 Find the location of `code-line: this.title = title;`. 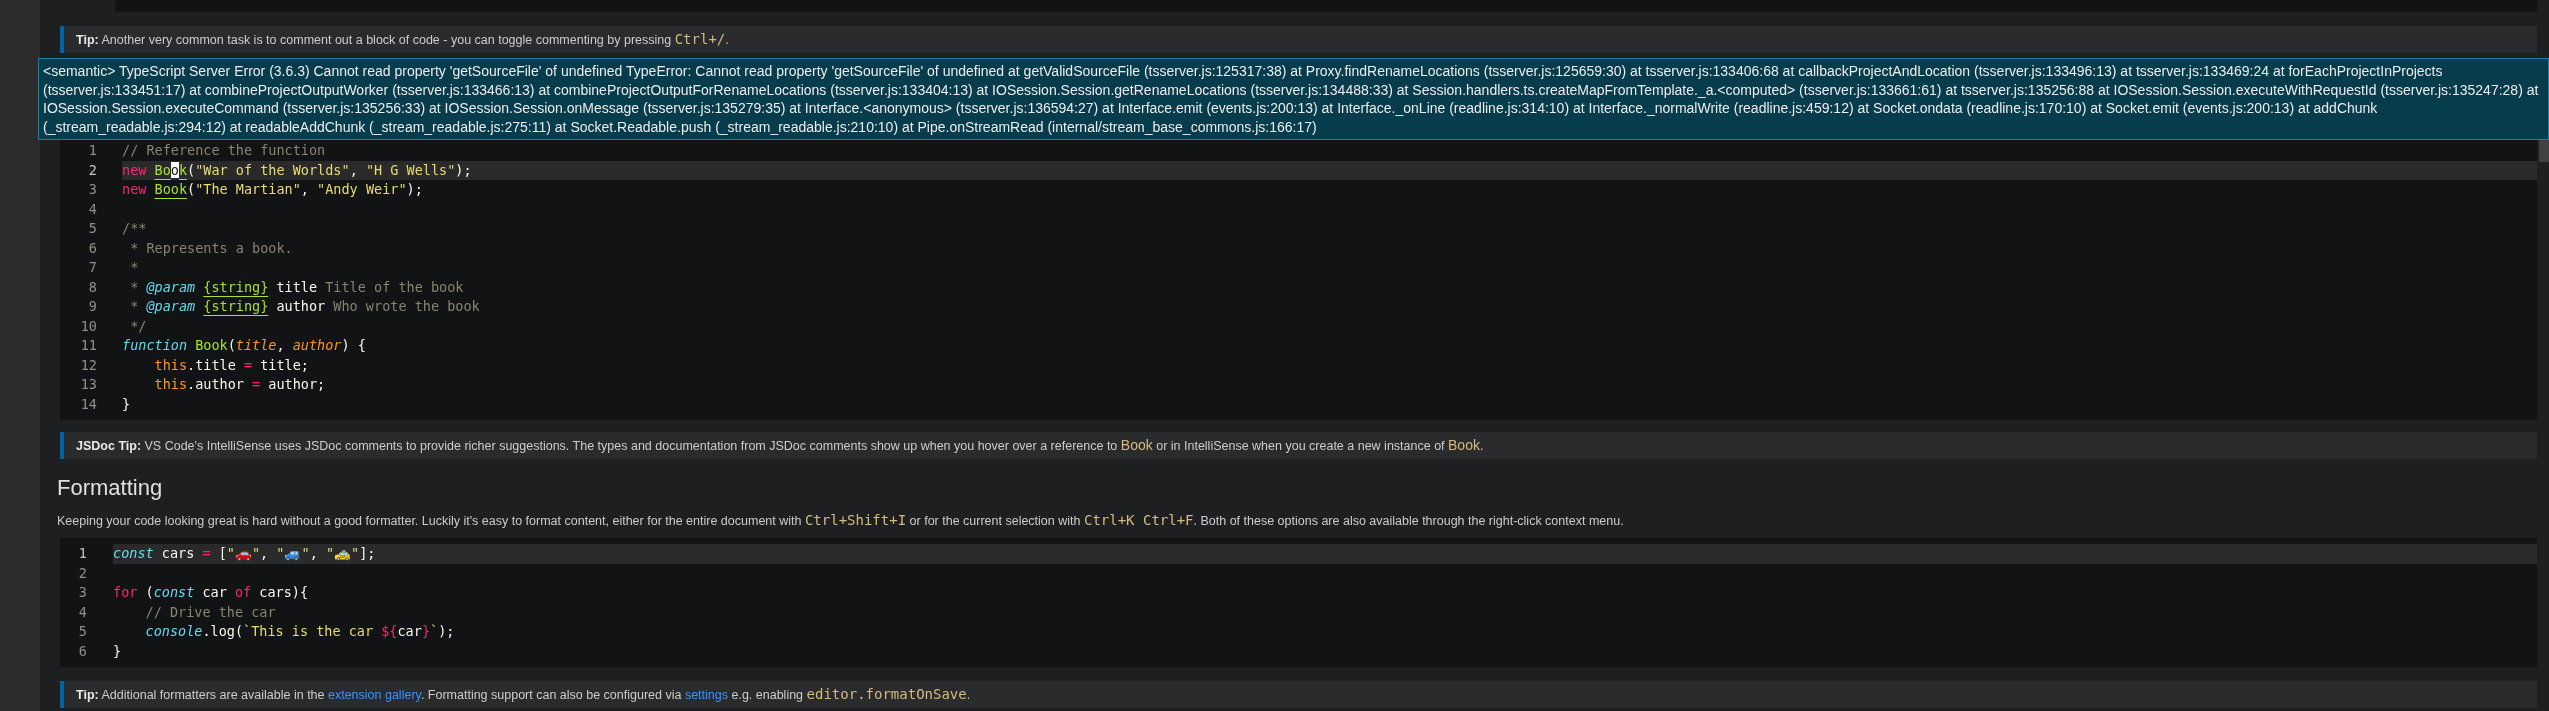

code-line: this.title = title; is located at coordinates (231, 364).